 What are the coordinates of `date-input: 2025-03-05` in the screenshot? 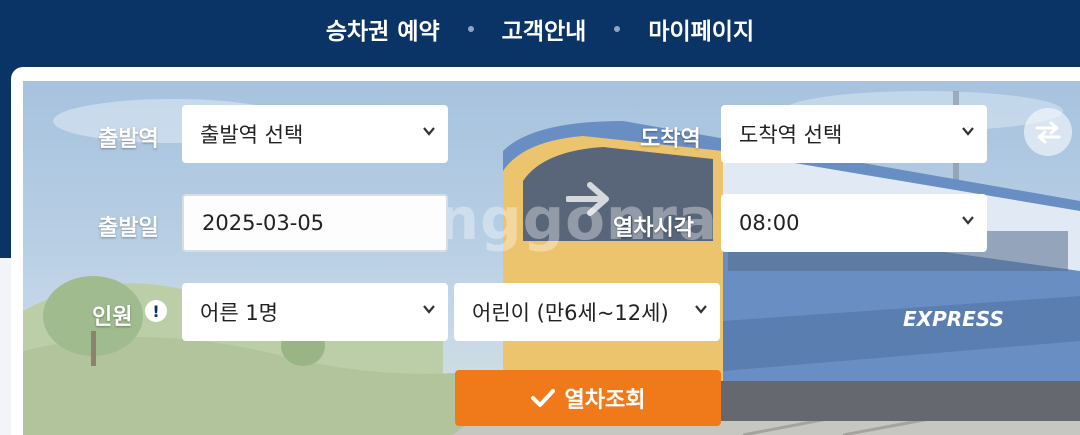 It's located at (315, 223).